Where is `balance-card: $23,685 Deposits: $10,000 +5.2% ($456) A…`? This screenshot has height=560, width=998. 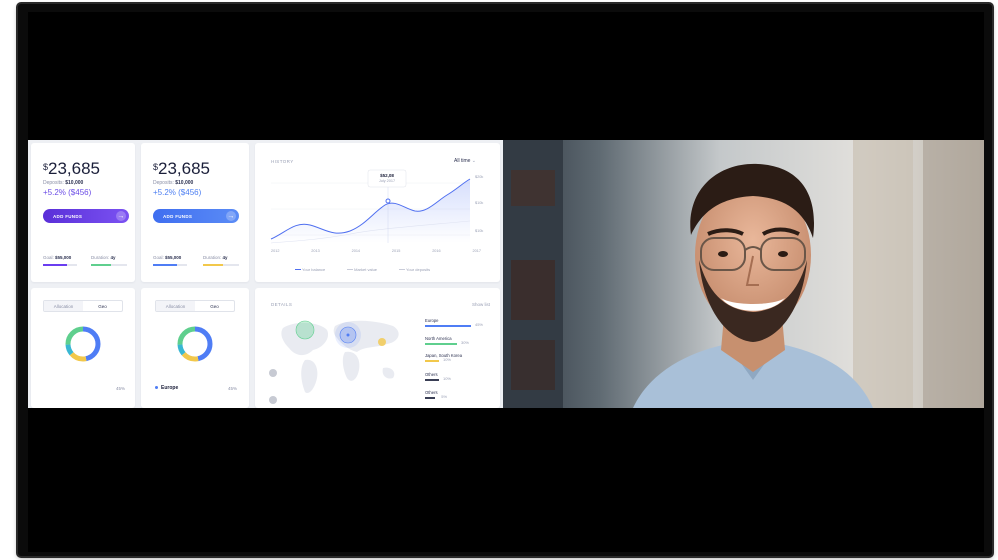 balance-card: $23,685 Deposits: $10,000 +5.2% ($456) A… is located at coordinates (83, 212).